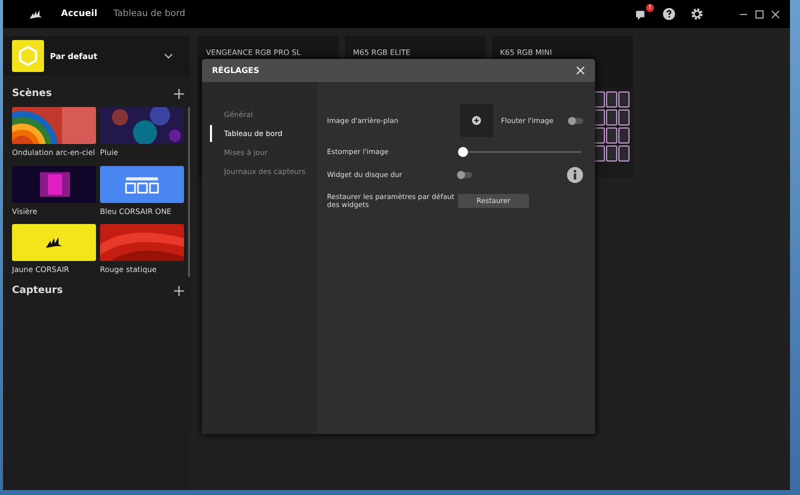 The height and width of the screenshot is (495, 800). What do you see at coordinates (759, 14) in the screenshot?
I see `maximize-icon` at bounding box center [759, 14].